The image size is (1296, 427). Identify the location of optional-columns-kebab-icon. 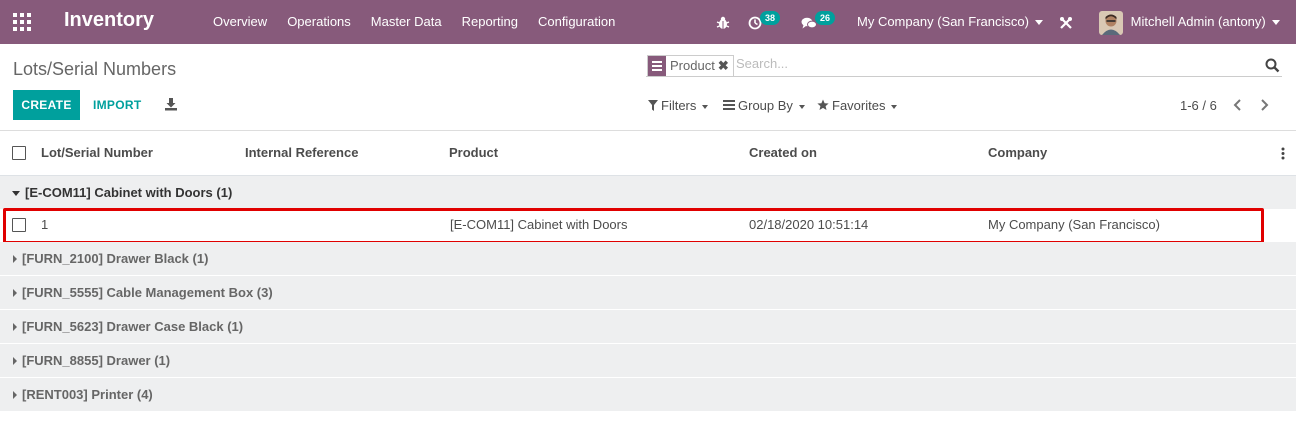
(1283, 153).